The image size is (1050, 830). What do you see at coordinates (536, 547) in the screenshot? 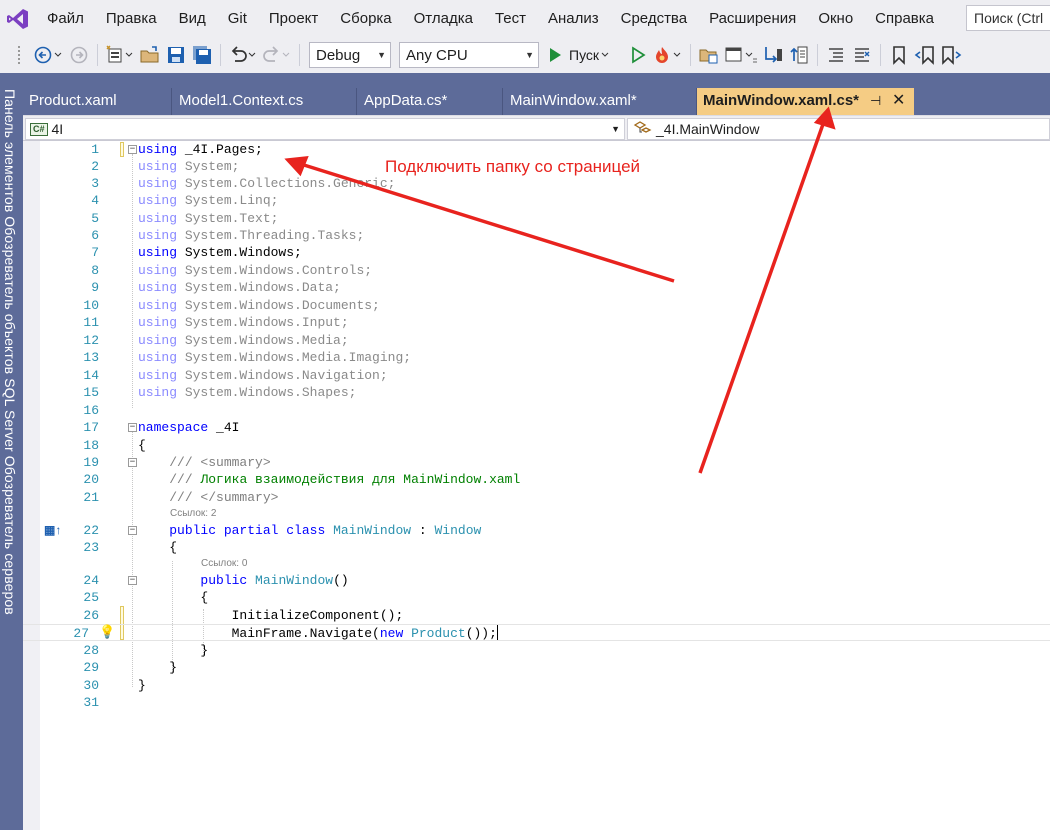
I see `code-line: 23 {` at bounding box center [536, 547].